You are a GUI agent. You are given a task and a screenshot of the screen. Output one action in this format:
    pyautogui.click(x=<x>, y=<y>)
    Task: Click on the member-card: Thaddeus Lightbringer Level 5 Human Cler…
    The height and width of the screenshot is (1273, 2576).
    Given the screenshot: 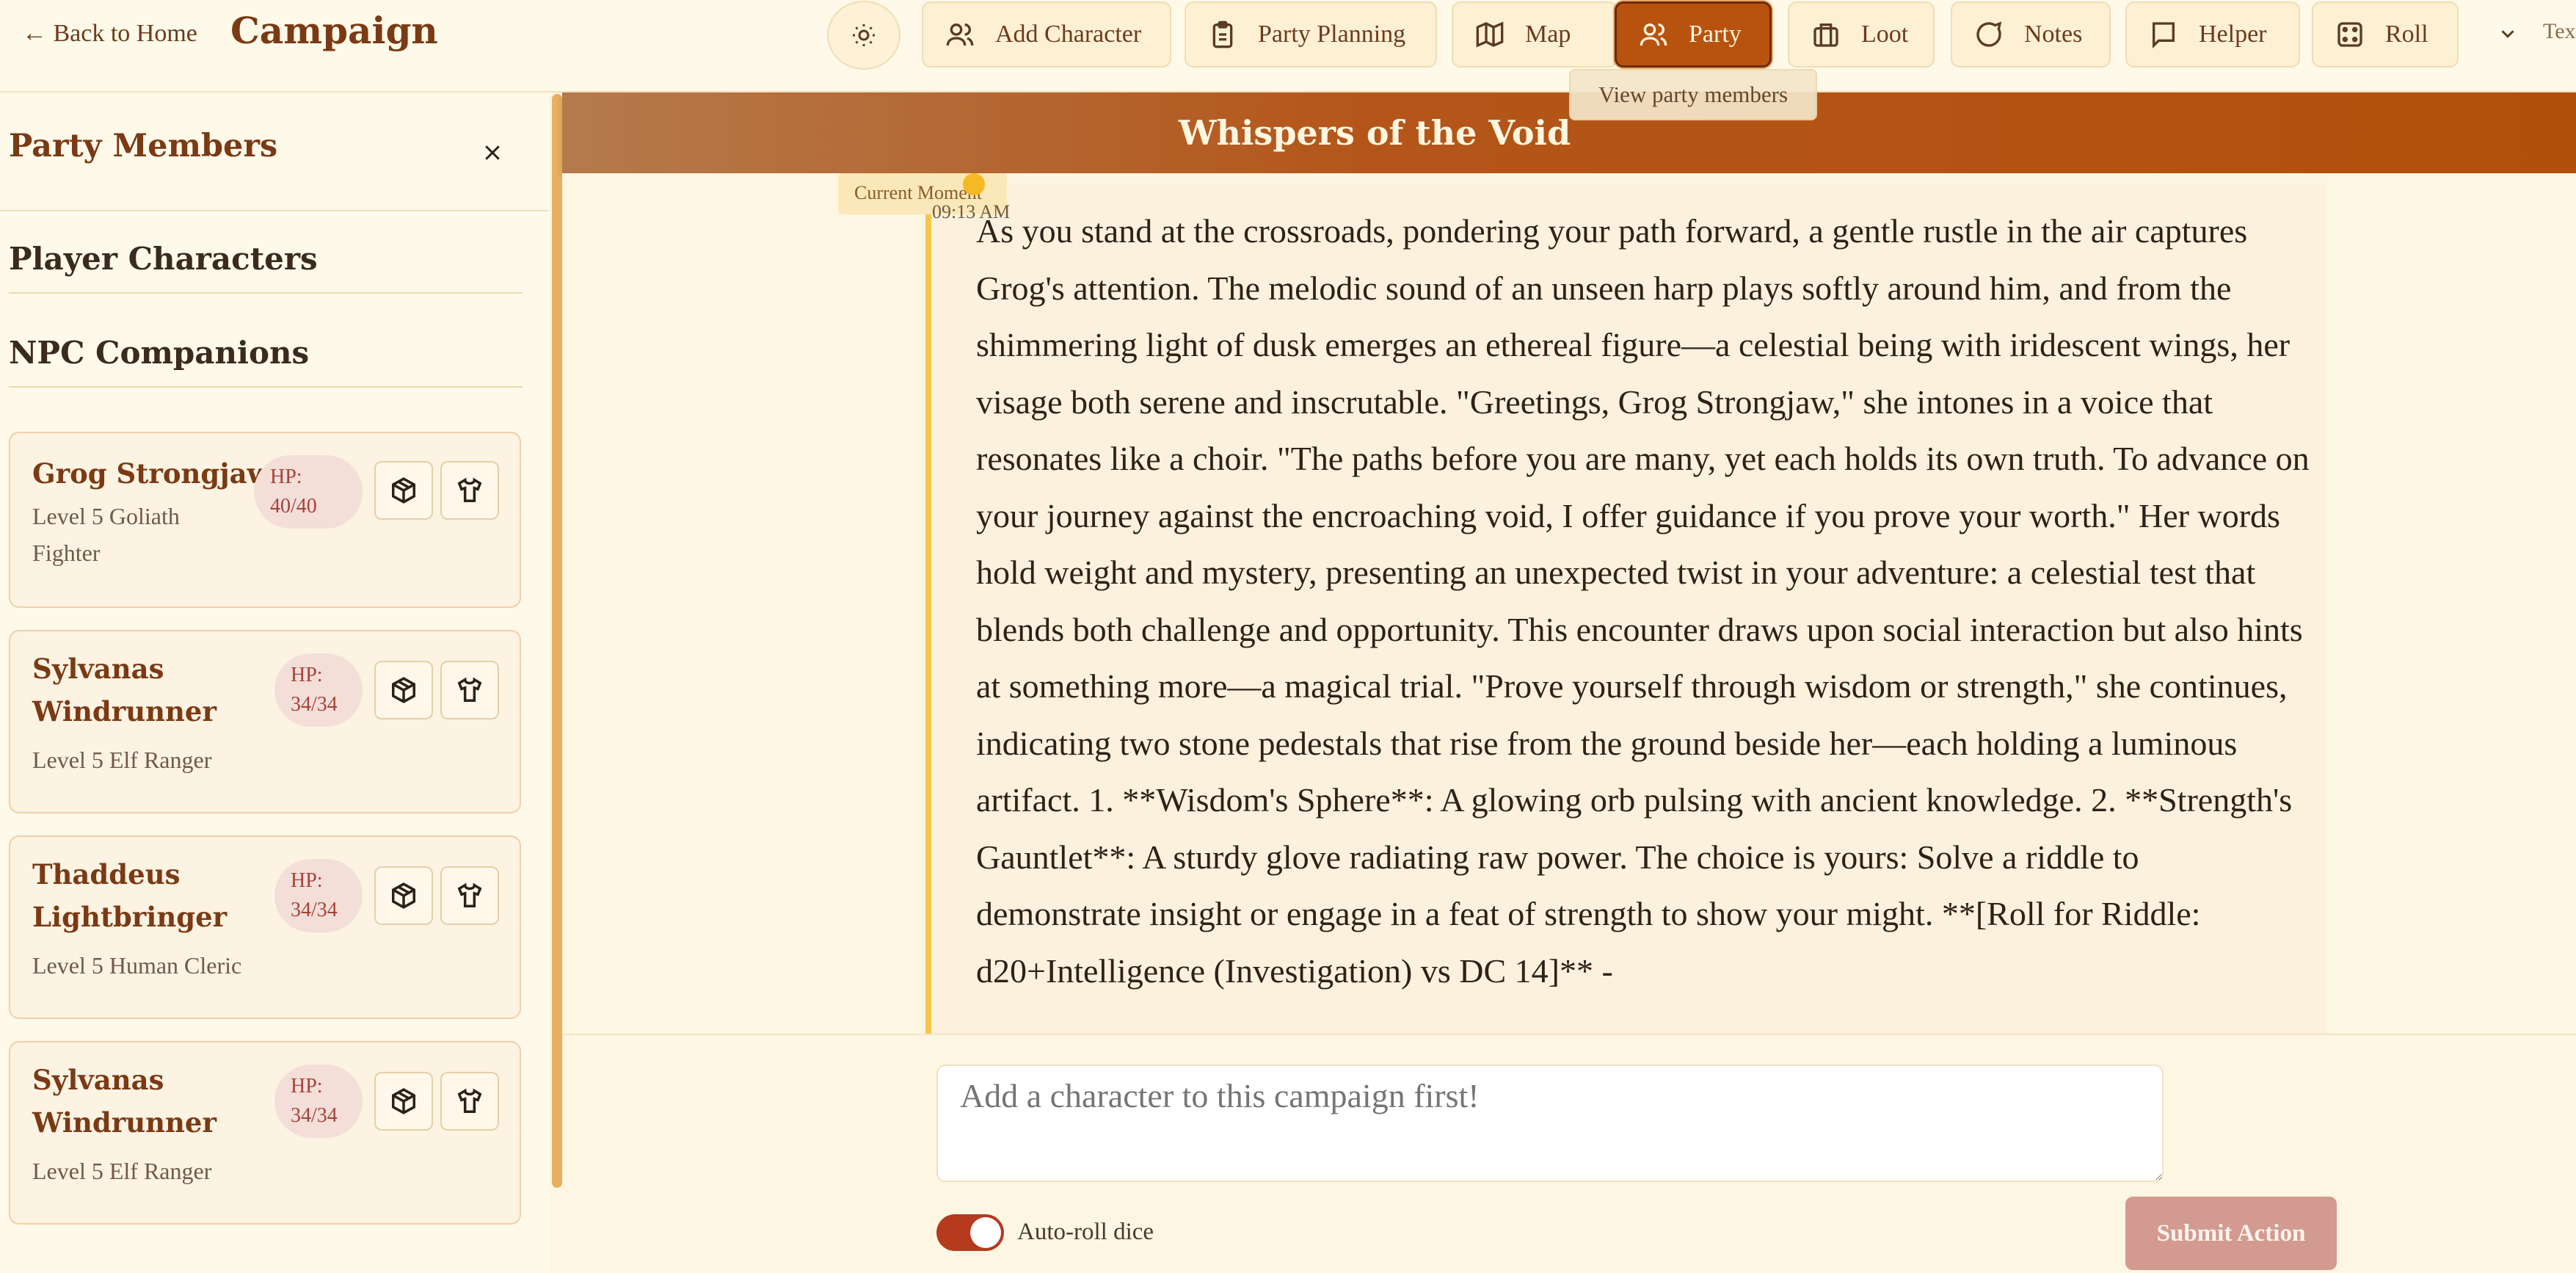 What is the action you would take?
    pyautogui.click(x=265, y=927)
    